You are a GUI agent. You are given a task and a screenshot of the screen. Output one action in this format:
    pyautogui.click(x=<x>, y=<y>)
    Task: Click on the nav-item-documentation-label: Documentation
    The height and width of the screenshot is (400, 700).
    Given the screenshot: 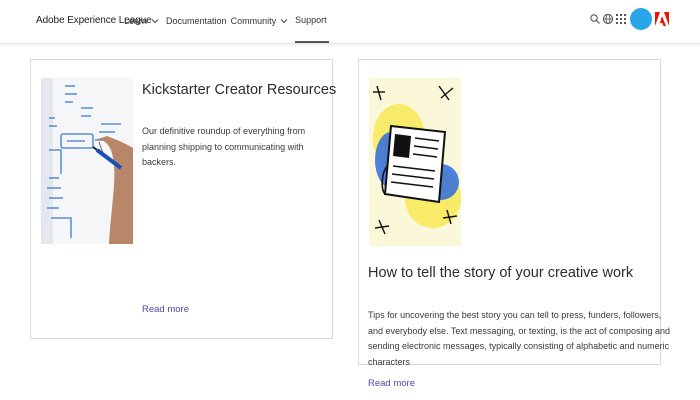 What is the action you would take?
    pyautogui.click(x=196, y=21)
    